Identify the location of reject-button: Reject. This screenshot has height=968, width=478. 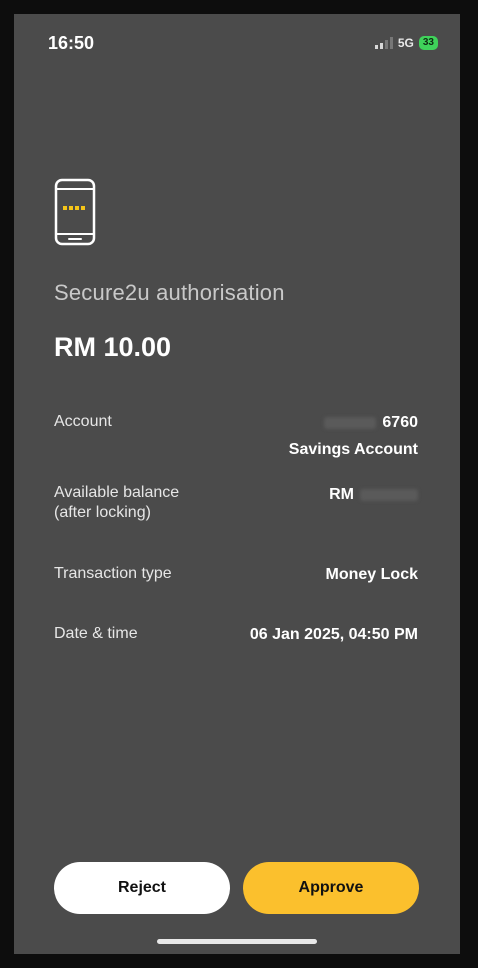
(142, 888).